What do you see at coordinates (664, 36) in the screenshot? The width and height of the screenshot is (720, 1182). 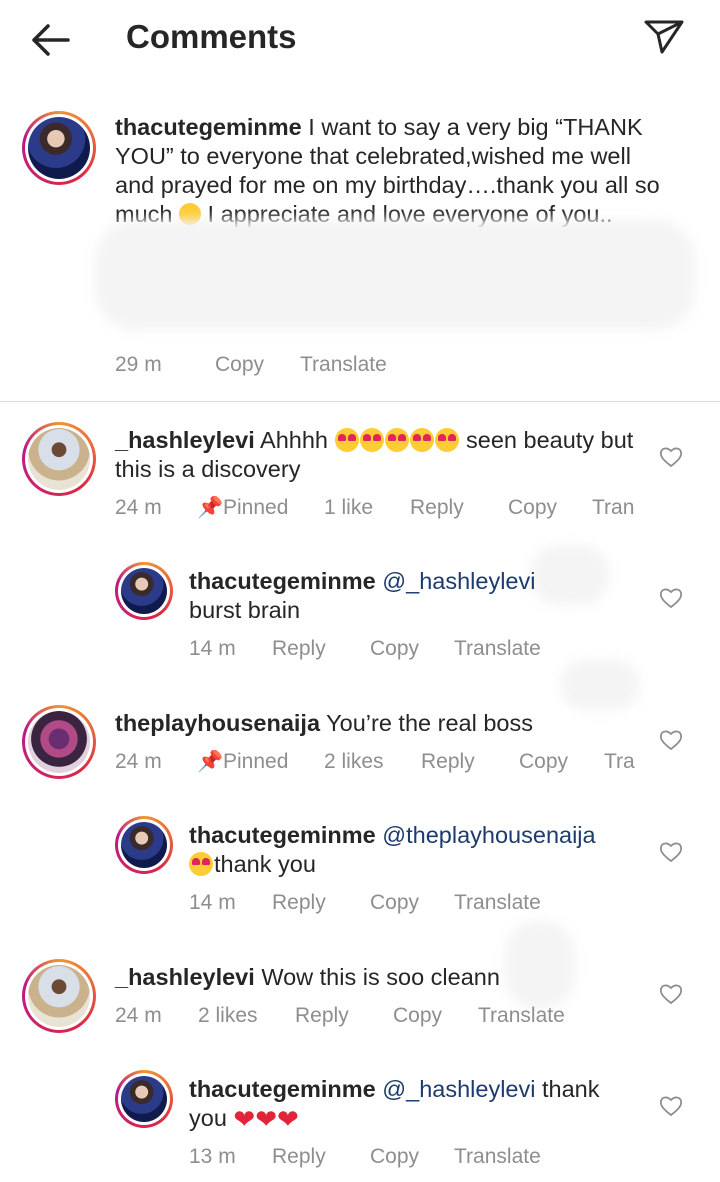 I see `paper-plane-icon` at bounding box center [664, 36].